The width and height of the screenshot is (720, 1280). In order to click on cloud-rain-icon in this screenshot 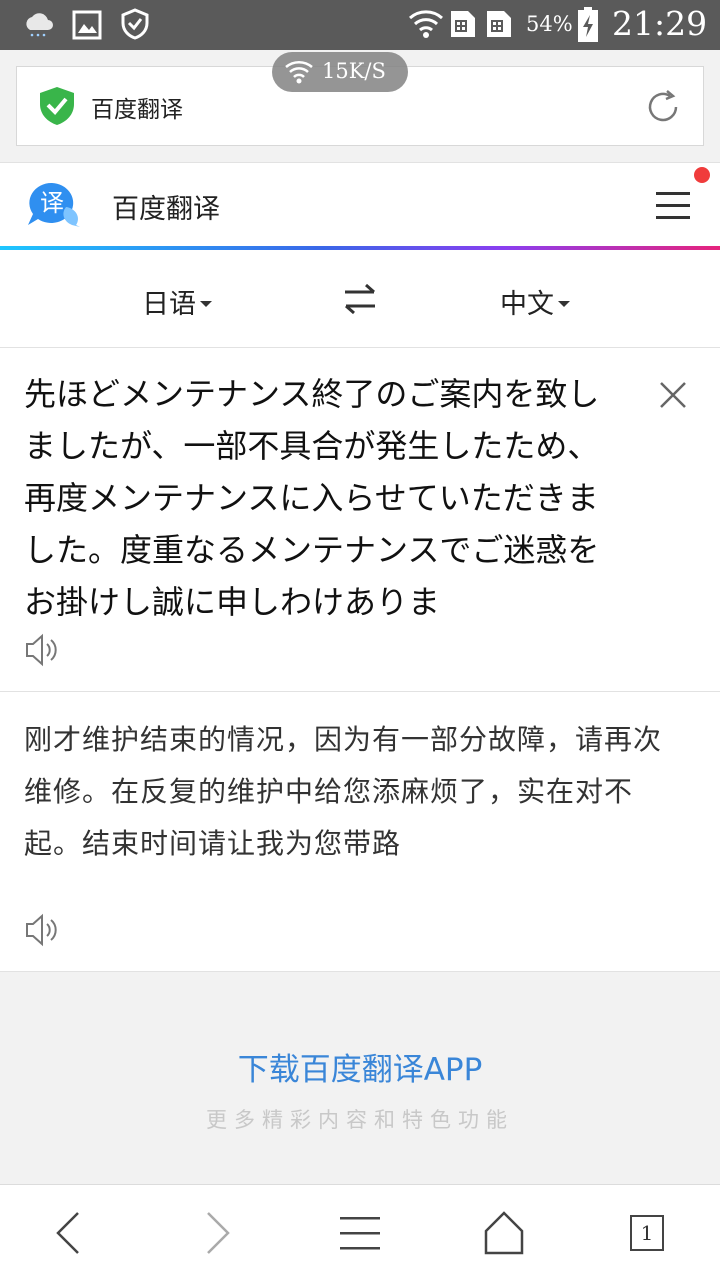, I will do `click(39, 25)`.